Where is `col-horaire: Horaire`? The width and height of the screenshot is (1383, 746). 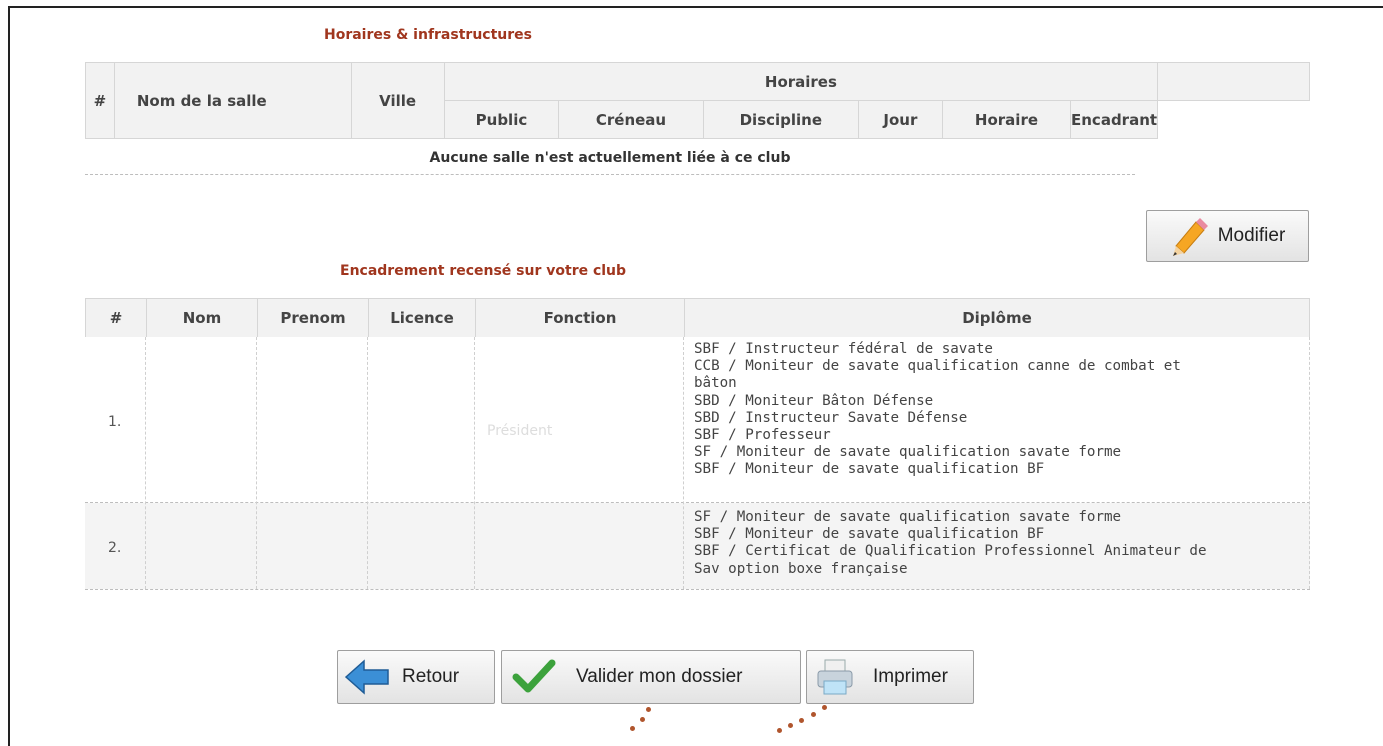
col-horaire: Horaire is located at coordinates (1006, 119).